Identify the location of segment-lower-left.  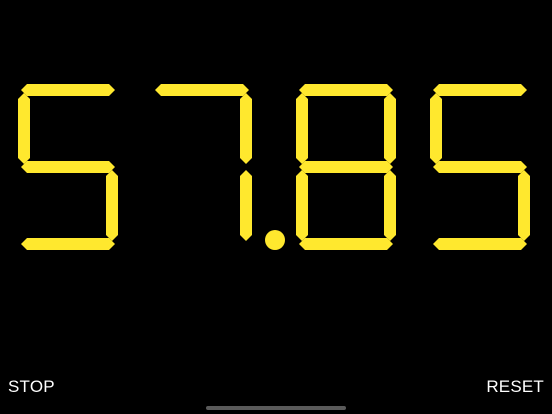
(302, 205).